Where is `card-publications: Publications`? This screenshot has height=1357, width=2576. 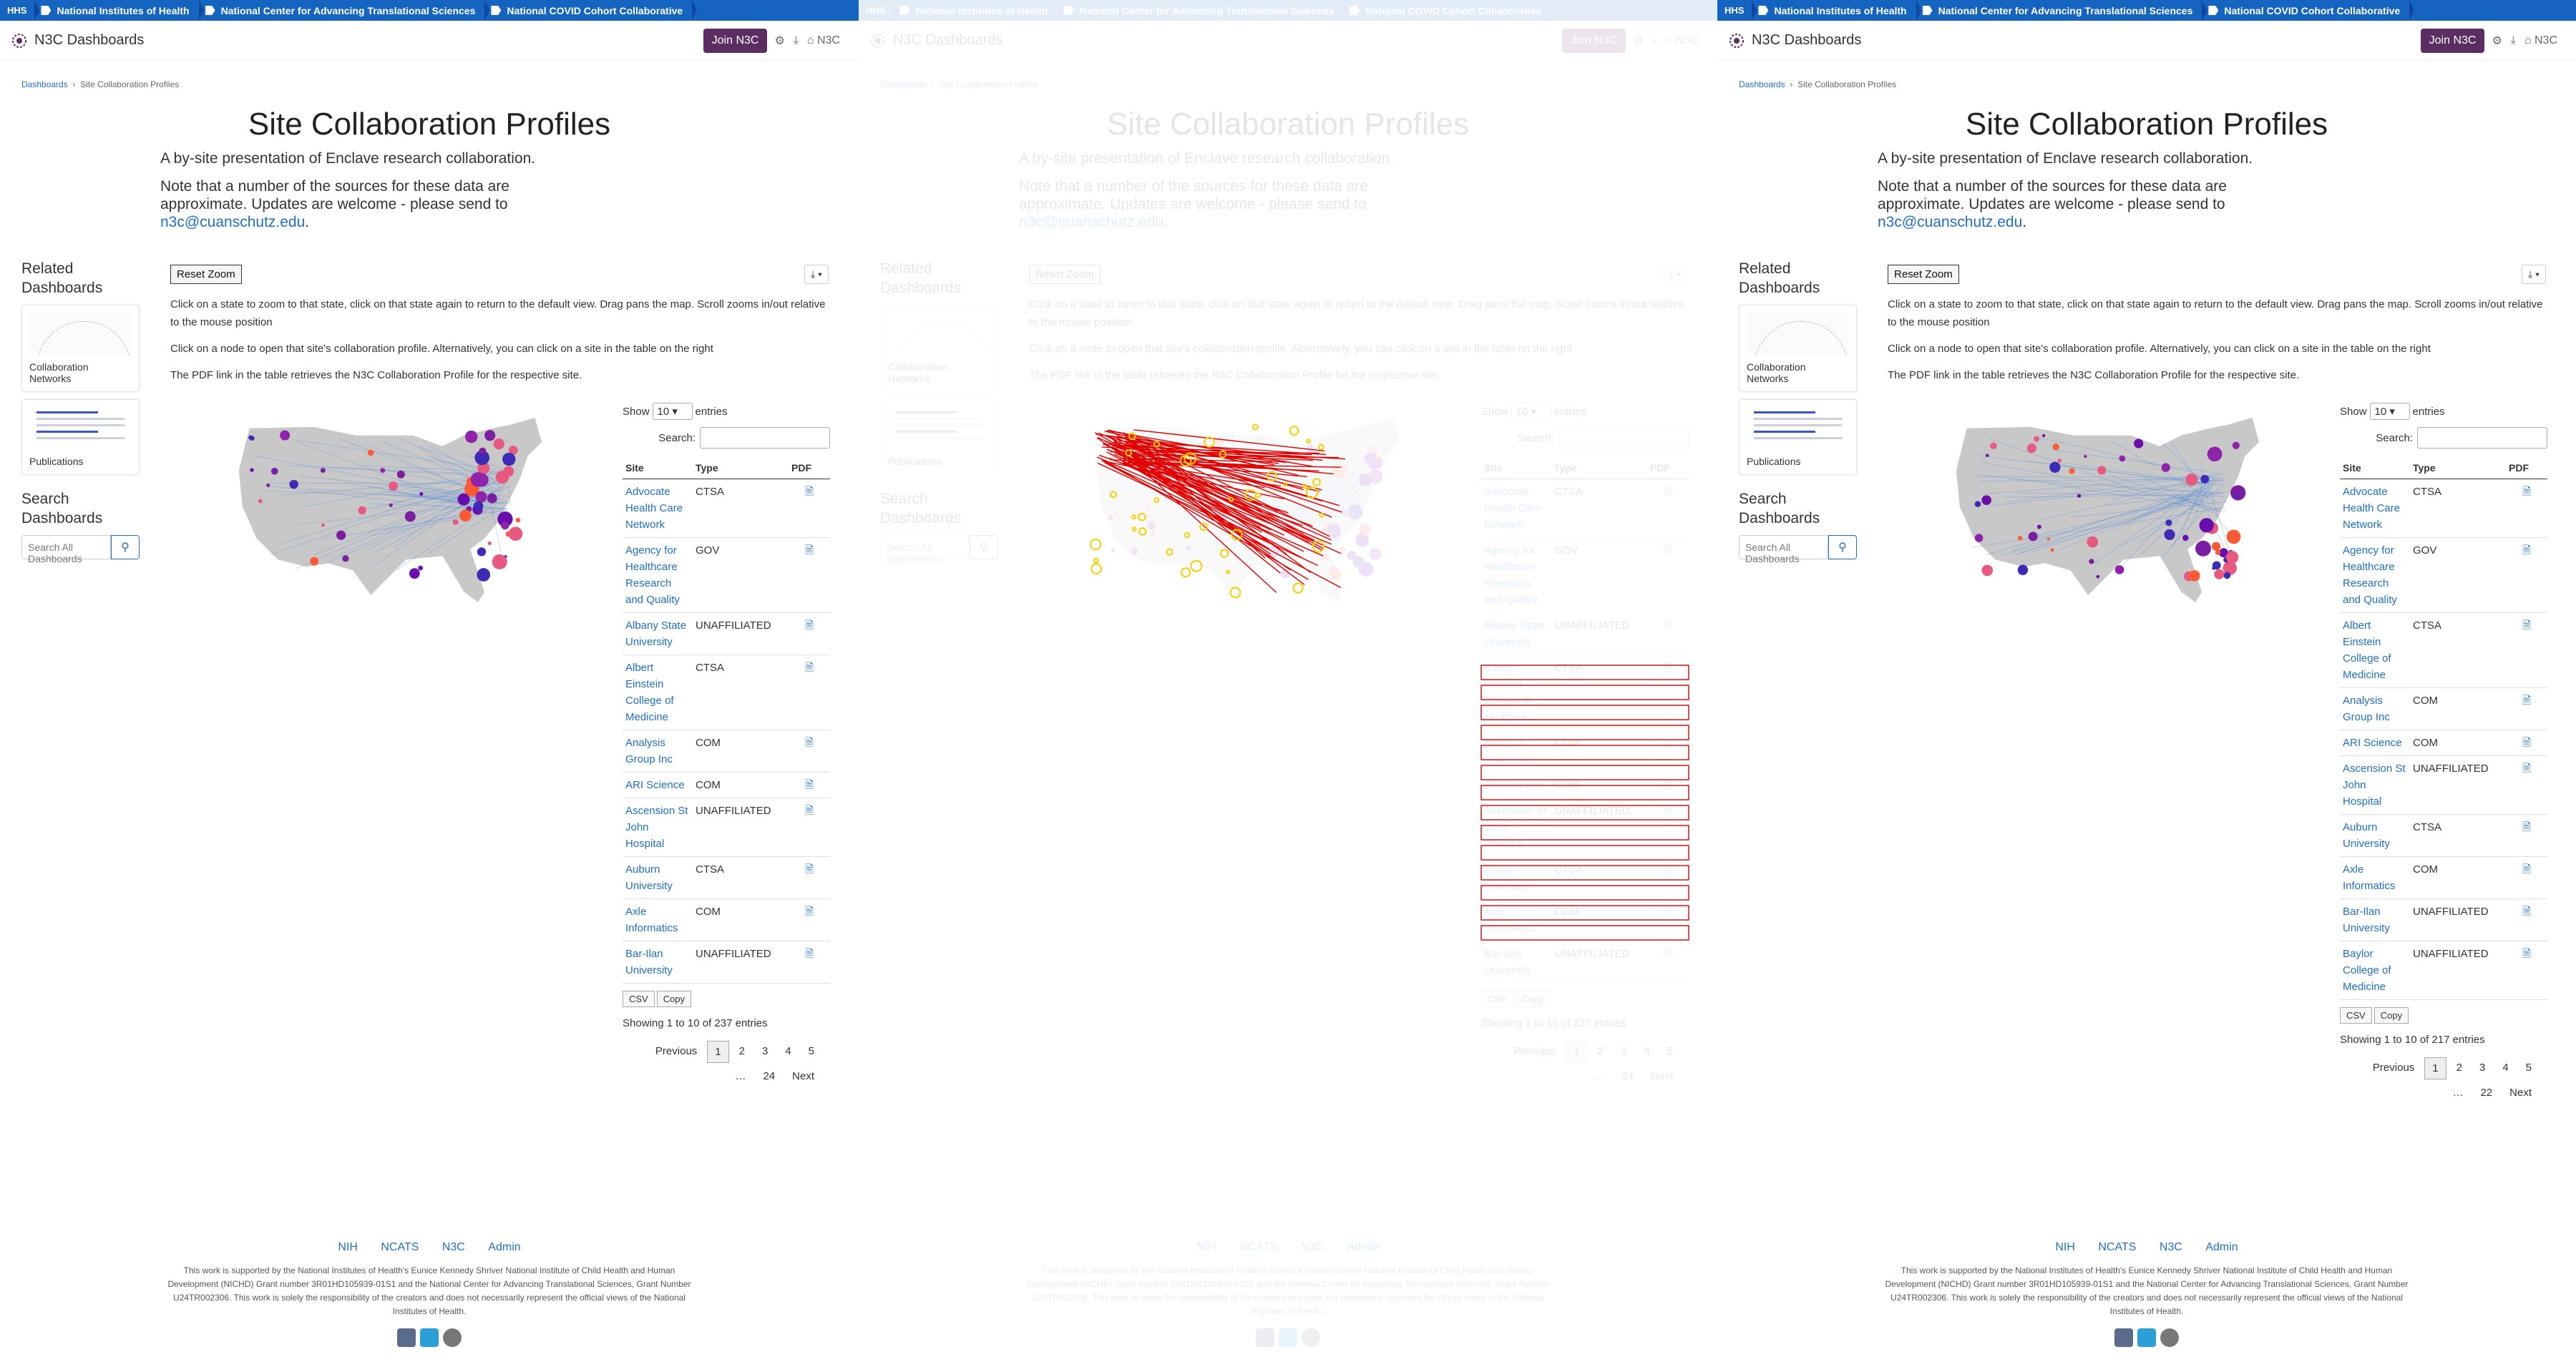
card-publications: Publications is located at coordinates (1798, 437).